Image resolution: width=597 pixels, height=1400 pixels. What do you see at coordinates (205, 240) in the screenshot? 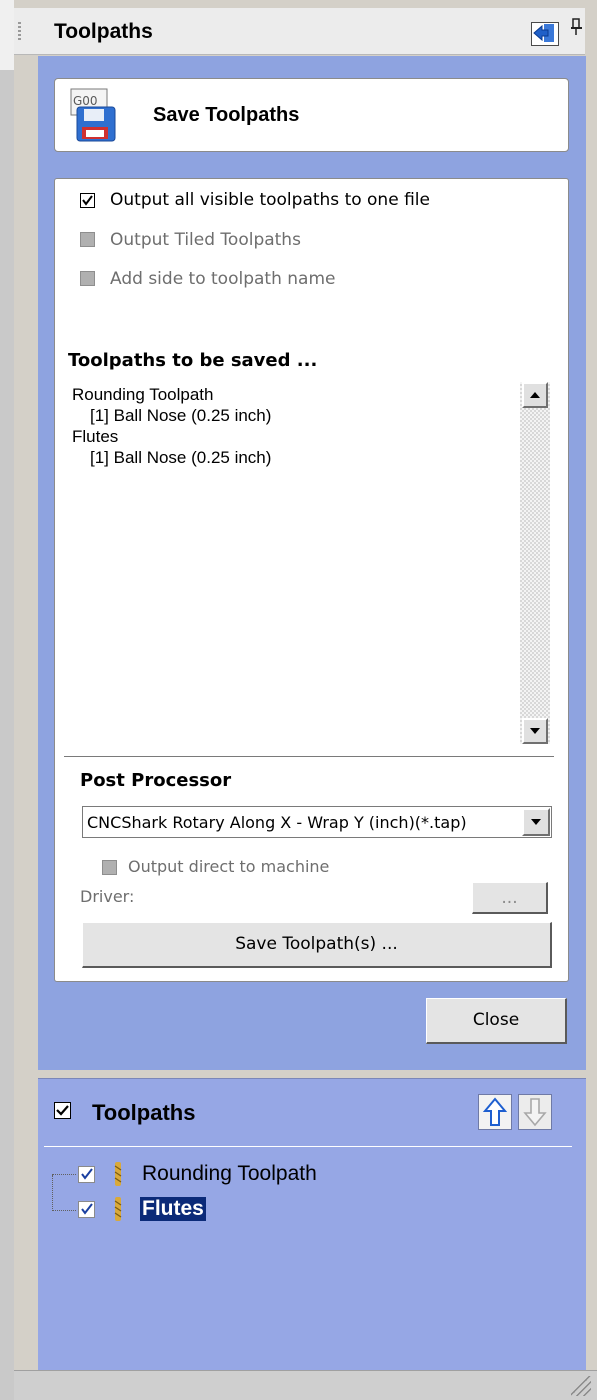
I see `output-tiled-label: Output Tiled Toolpaths` at bounding box center [205, 240].